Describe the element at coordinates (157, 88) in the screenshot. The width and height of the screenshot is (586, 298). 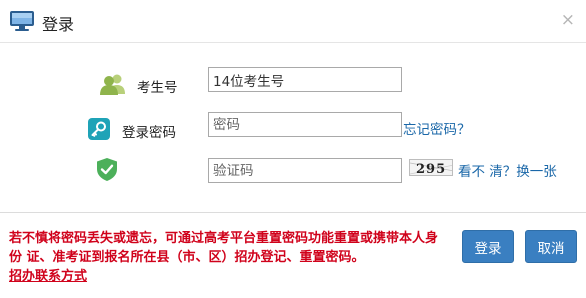
I see `exam-no-label: 考生号` at that location.